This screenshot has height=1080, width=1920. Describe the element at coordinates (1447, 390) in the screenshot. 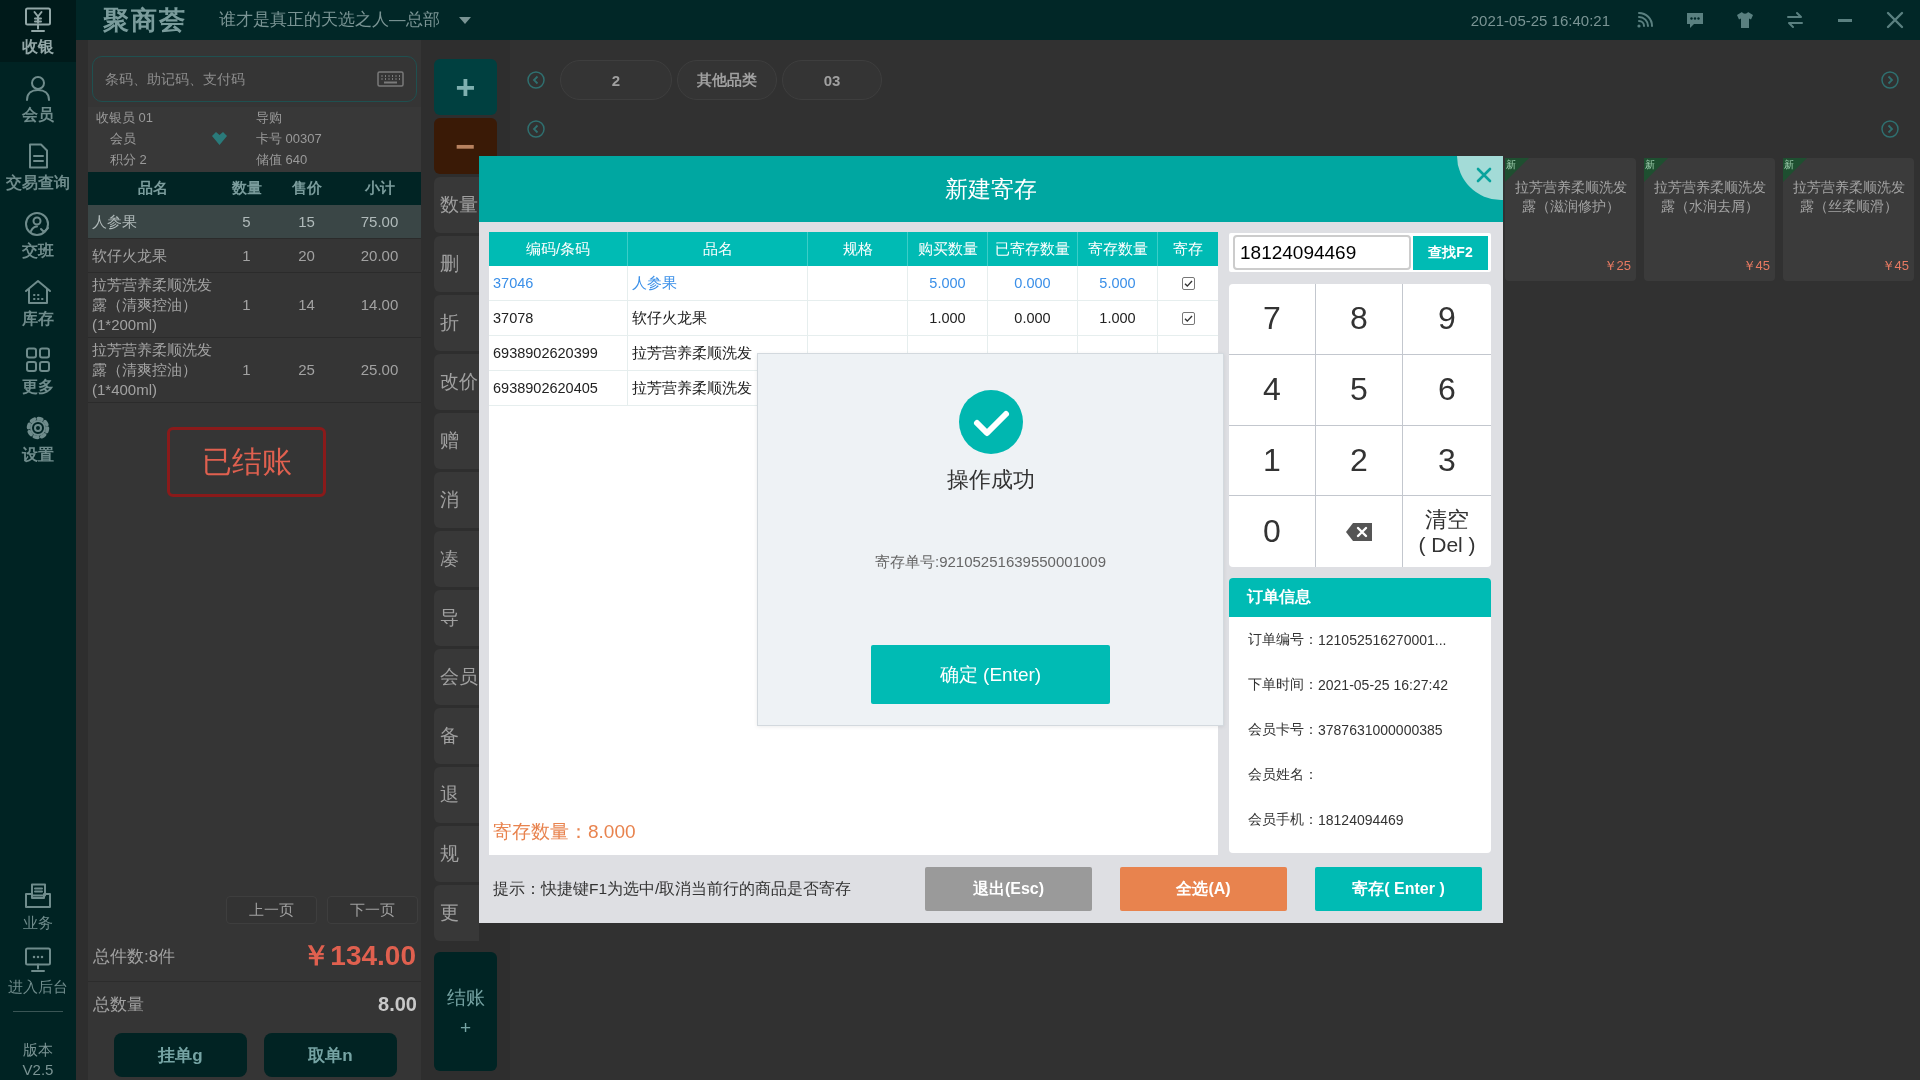

I see `keypad-key: 6` at that location.